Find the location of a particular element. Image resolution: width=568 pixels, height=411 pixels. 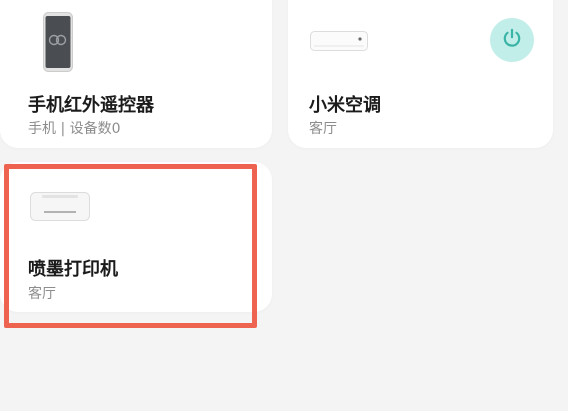

device-subtitle: 手机 | 设备数0 is located at coordinates (74, 129).